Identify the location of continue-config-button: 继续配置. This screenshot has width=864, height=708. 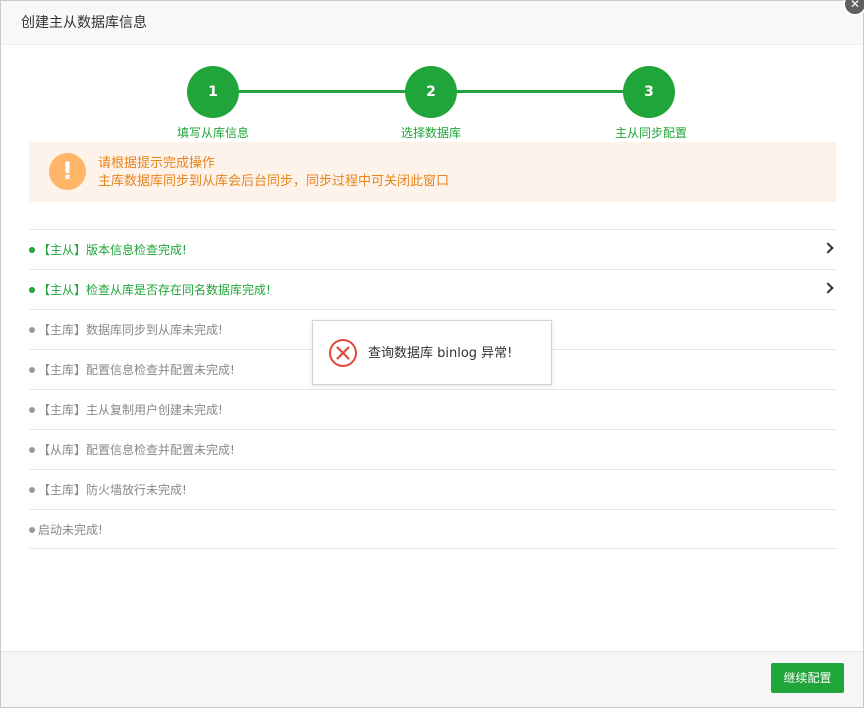
(807, 678).